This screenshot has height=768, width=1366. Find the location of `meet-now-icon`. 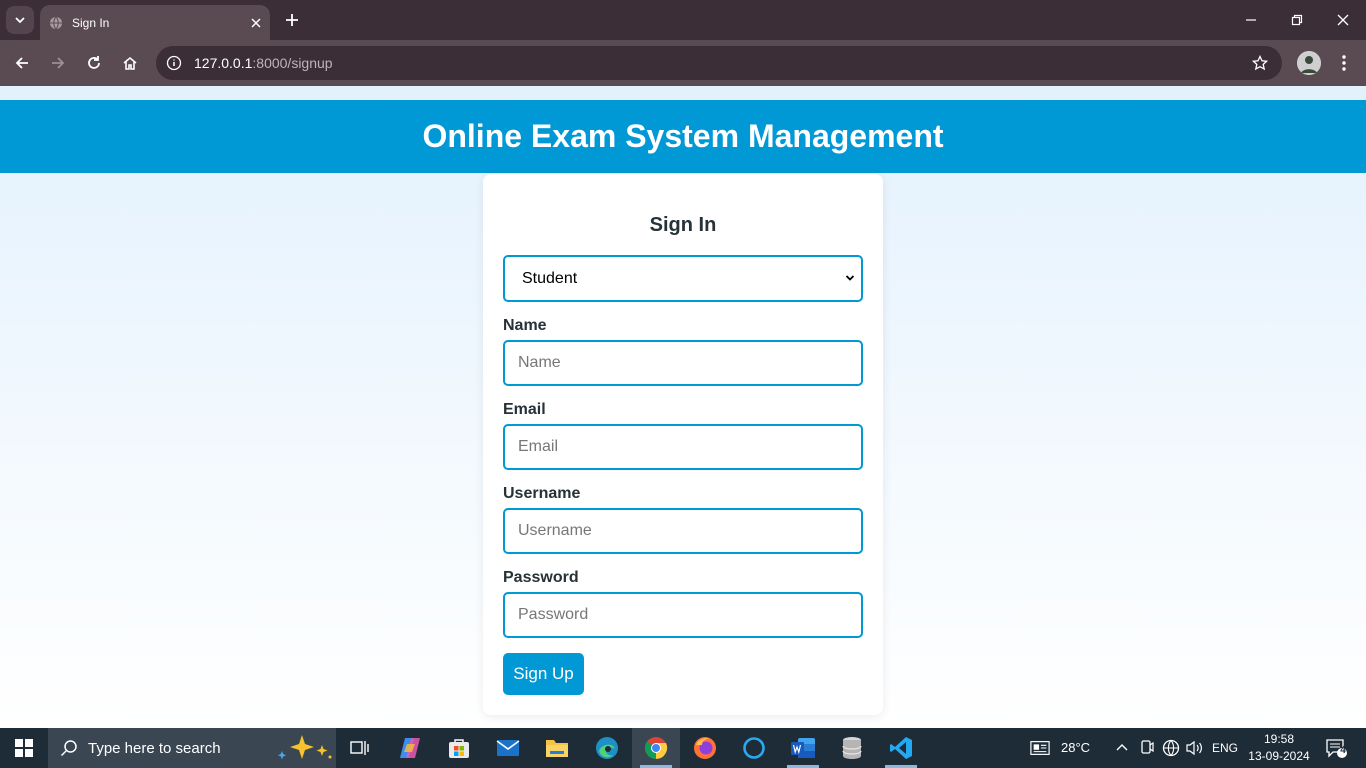

meet-now-icon is located at coordinates (1147, 748).